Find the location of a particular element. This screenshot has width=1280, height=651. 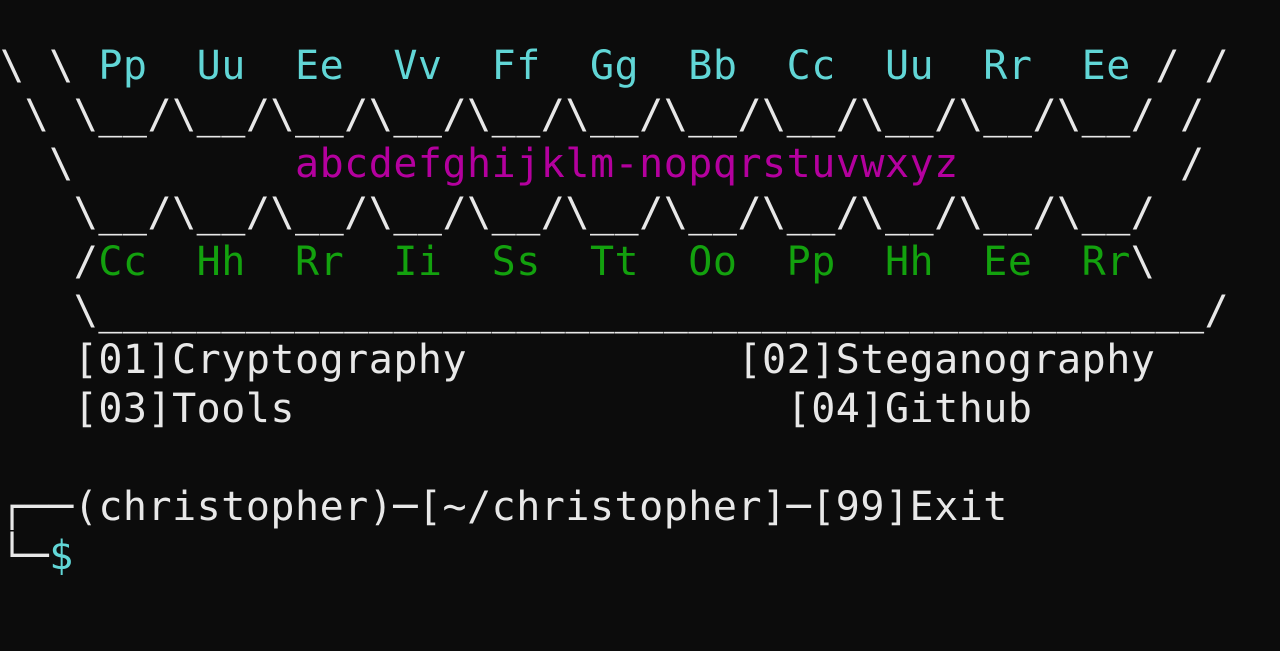

prompt-box-bottom: └─ is located at coordinates (25, 556).